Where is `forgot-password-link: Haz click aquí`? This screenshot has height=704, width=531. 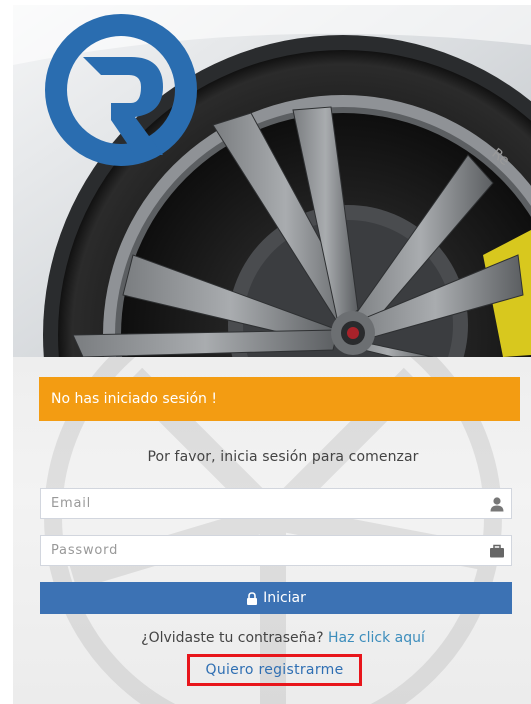 forgot-password-link: Haz click aquí is located at coordinates (376, 638).